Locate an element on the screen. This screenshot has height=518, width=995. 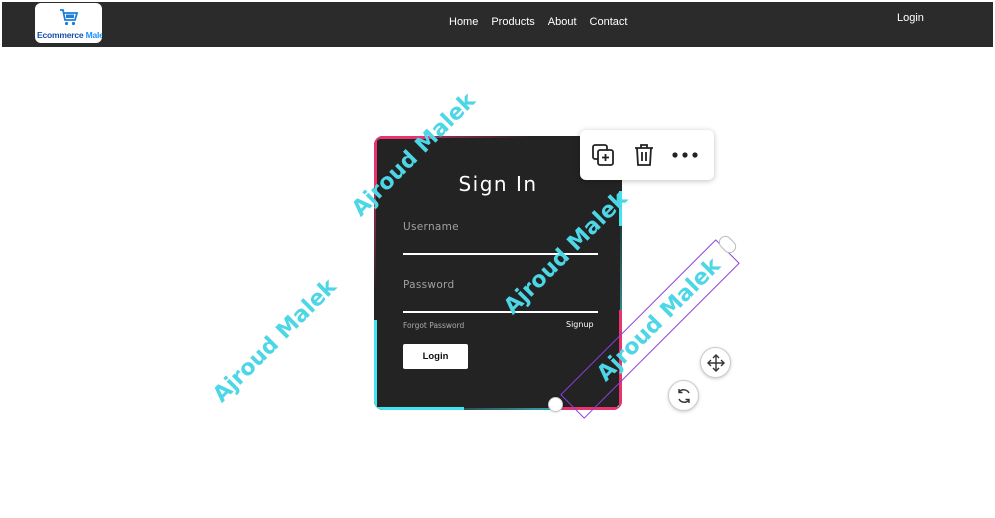
nav-link-products: Products is located at coordinates (512, 22).